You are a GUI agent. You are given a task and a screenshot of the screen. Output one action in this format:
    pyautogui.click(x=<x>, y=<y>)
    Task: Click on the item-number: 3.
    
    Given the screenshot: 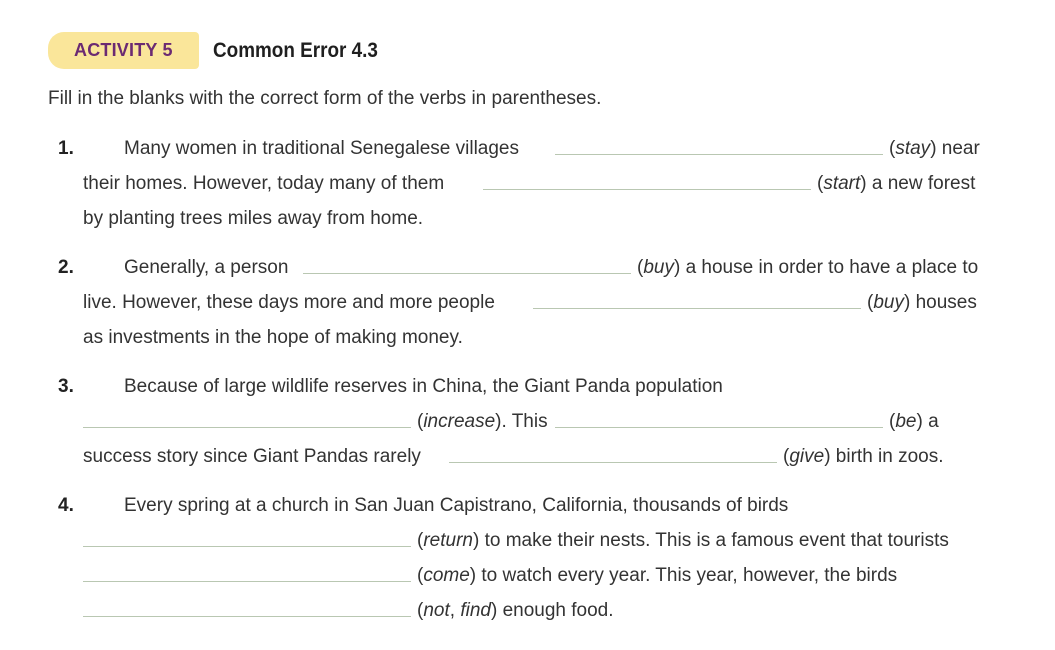 What is the action you would take?
    pyautogui.click(x=66, y=386)
    